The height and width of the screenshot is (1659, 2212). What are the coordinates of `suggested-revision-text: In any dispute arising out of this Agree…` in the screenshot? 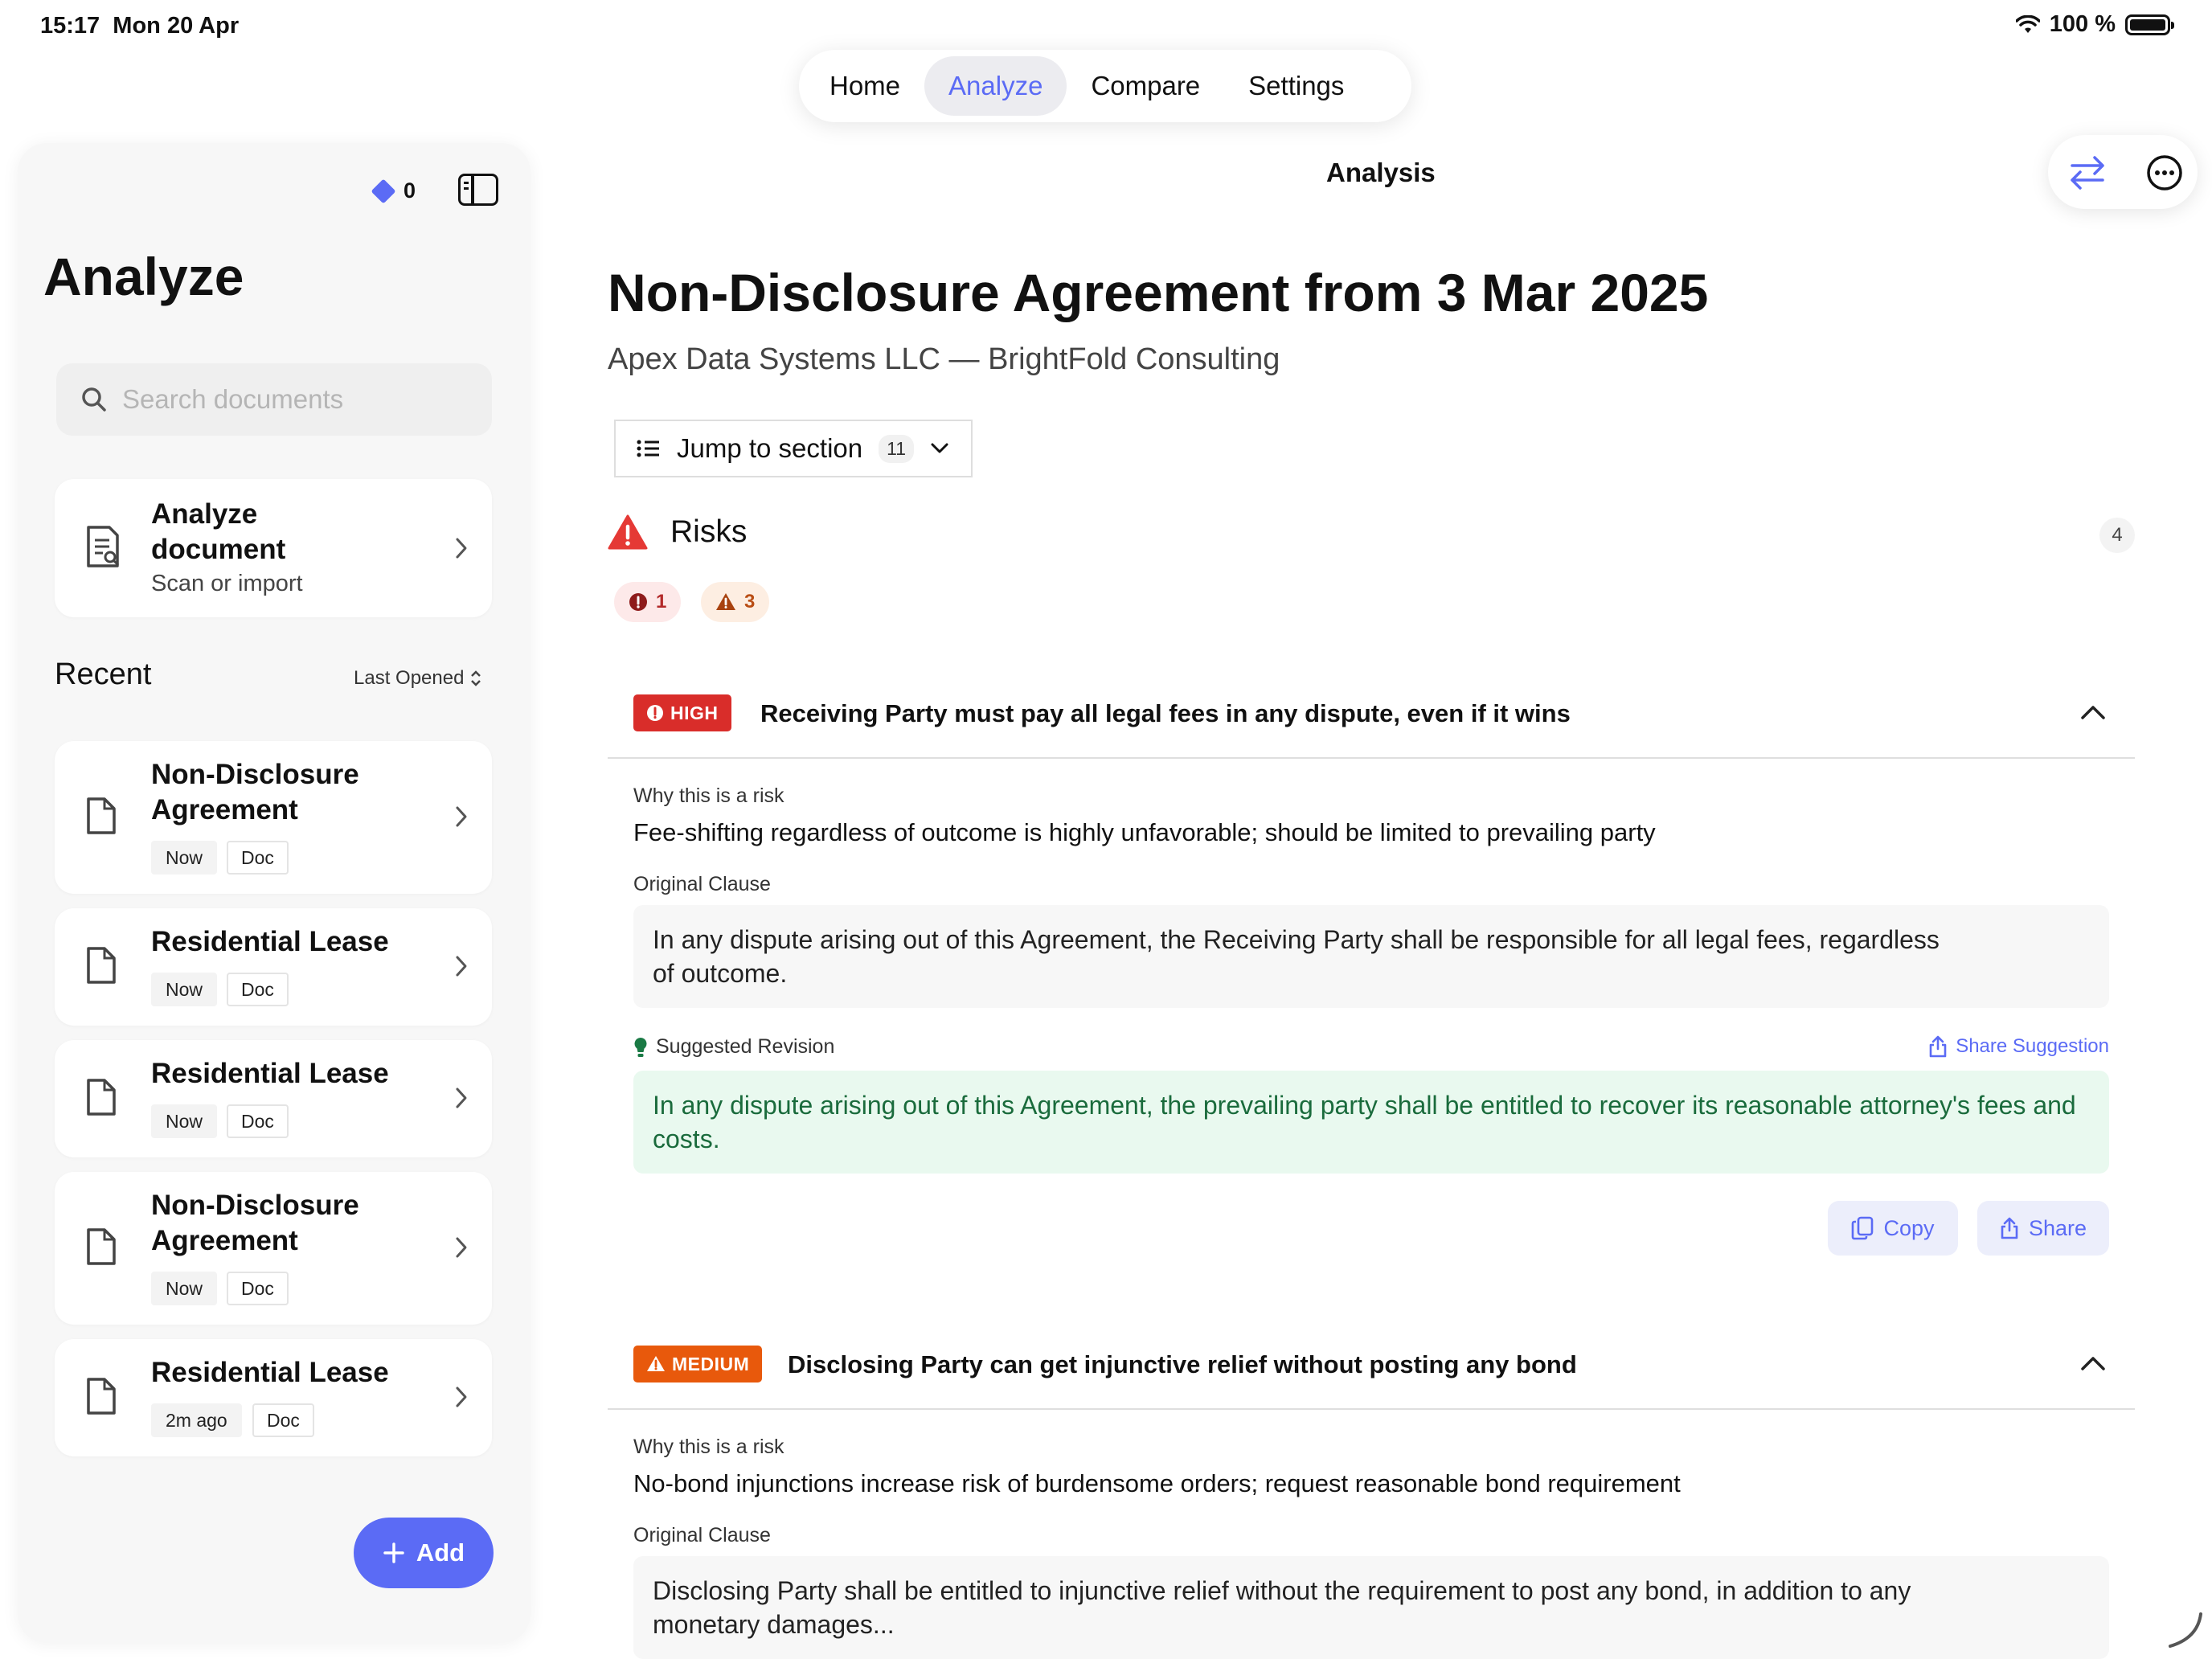 It's located at (1371, 1122).